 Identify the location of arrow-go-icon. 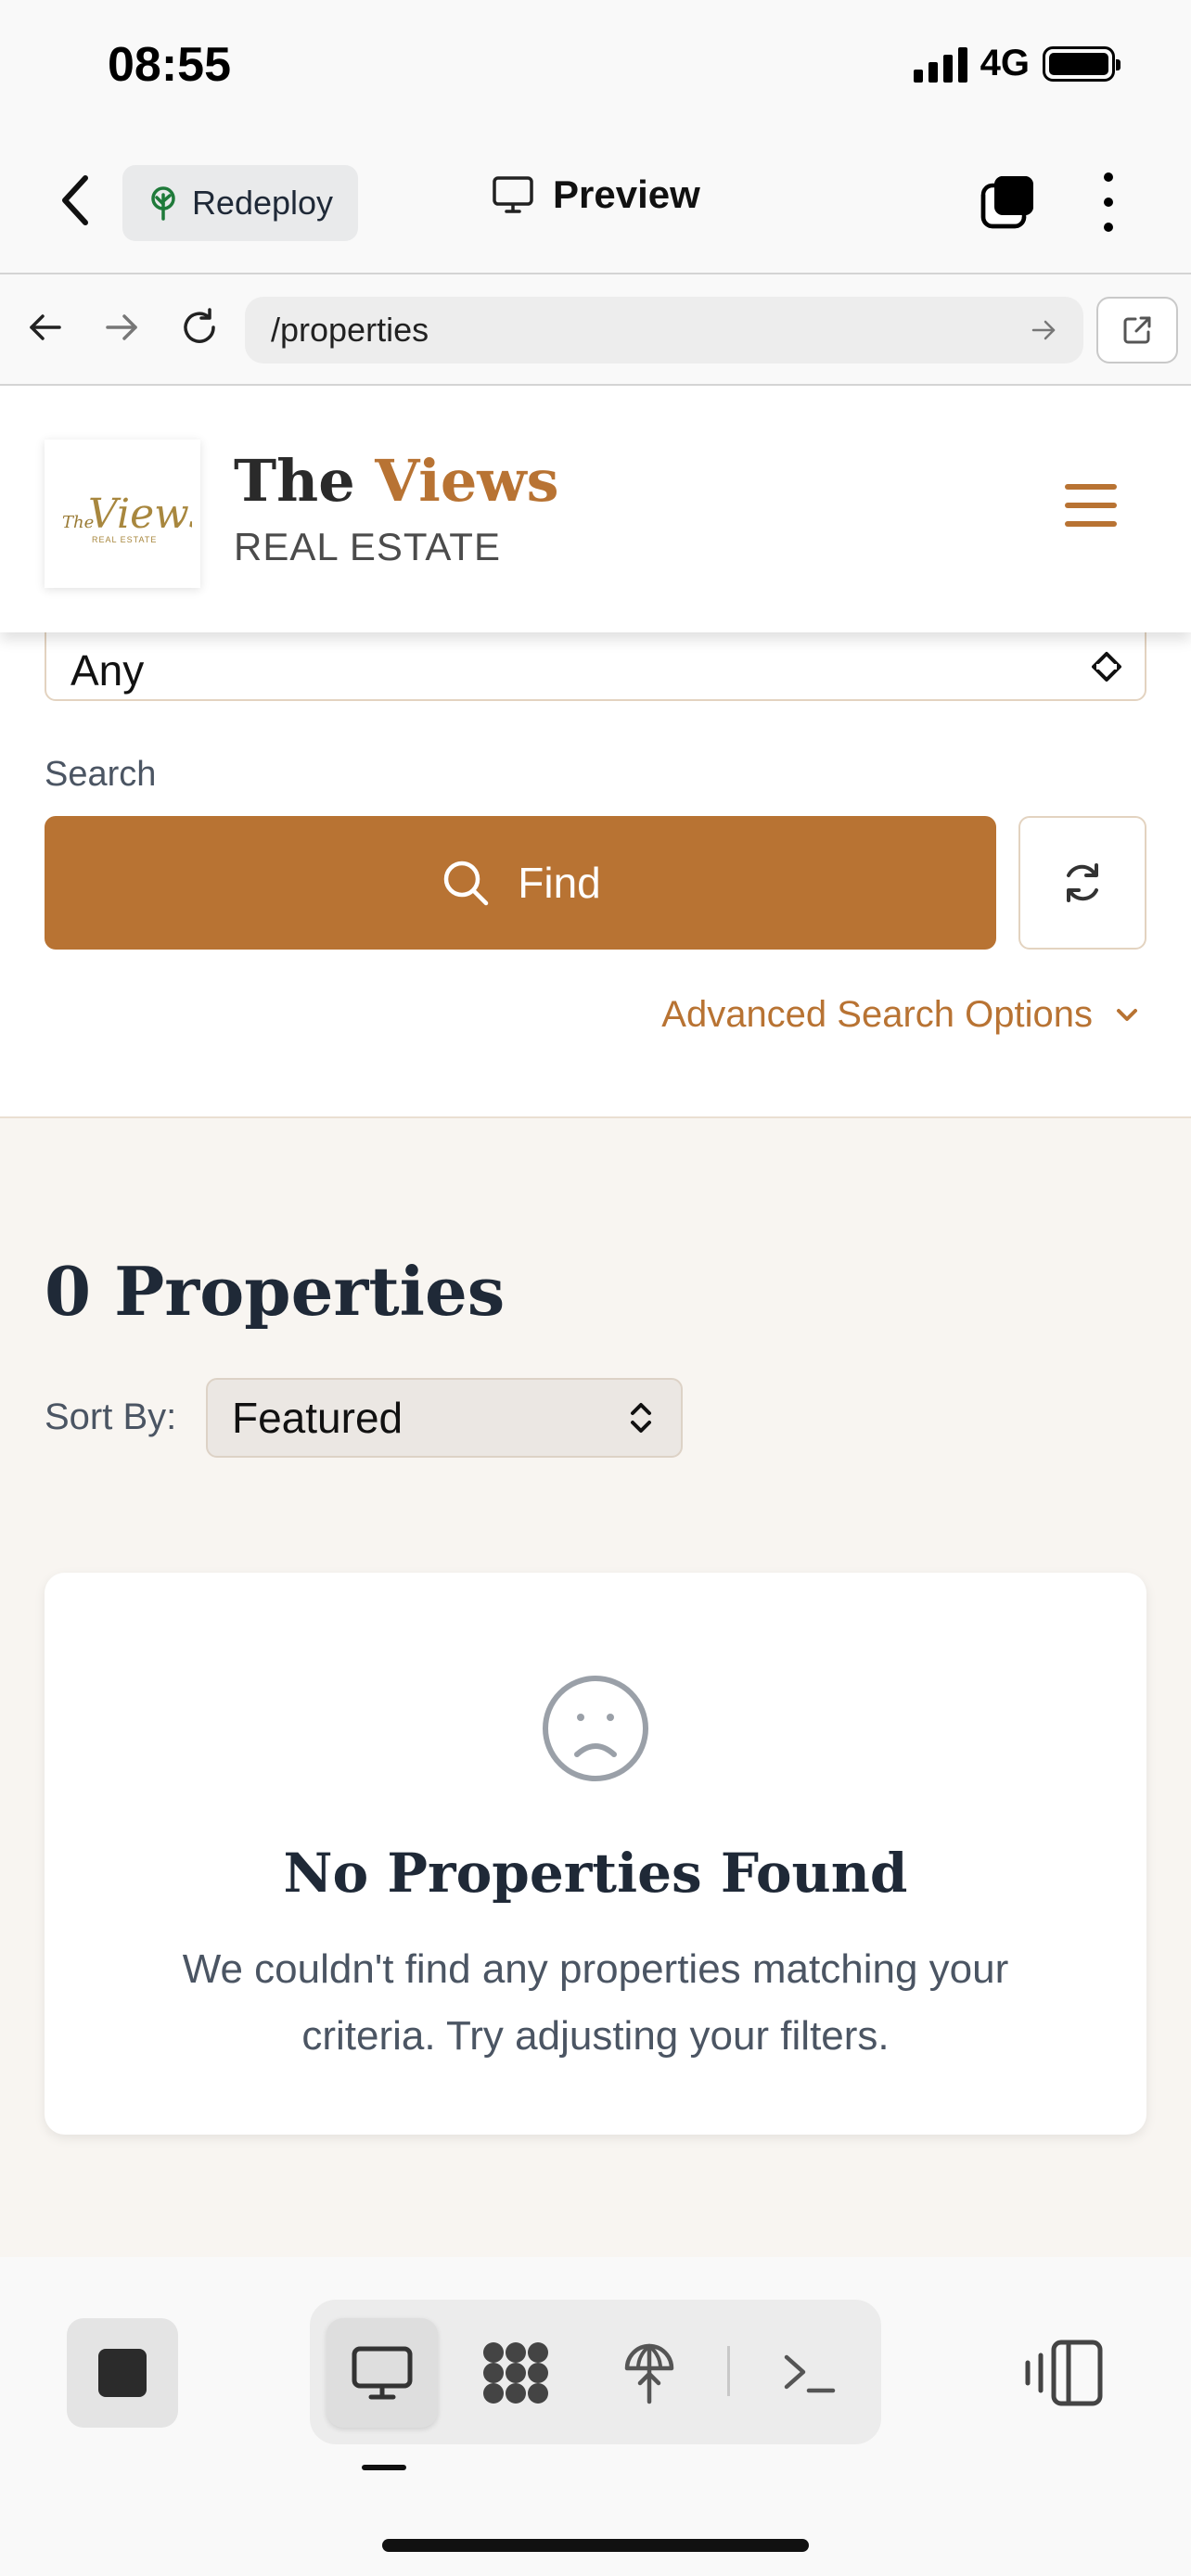
(1043, 330).